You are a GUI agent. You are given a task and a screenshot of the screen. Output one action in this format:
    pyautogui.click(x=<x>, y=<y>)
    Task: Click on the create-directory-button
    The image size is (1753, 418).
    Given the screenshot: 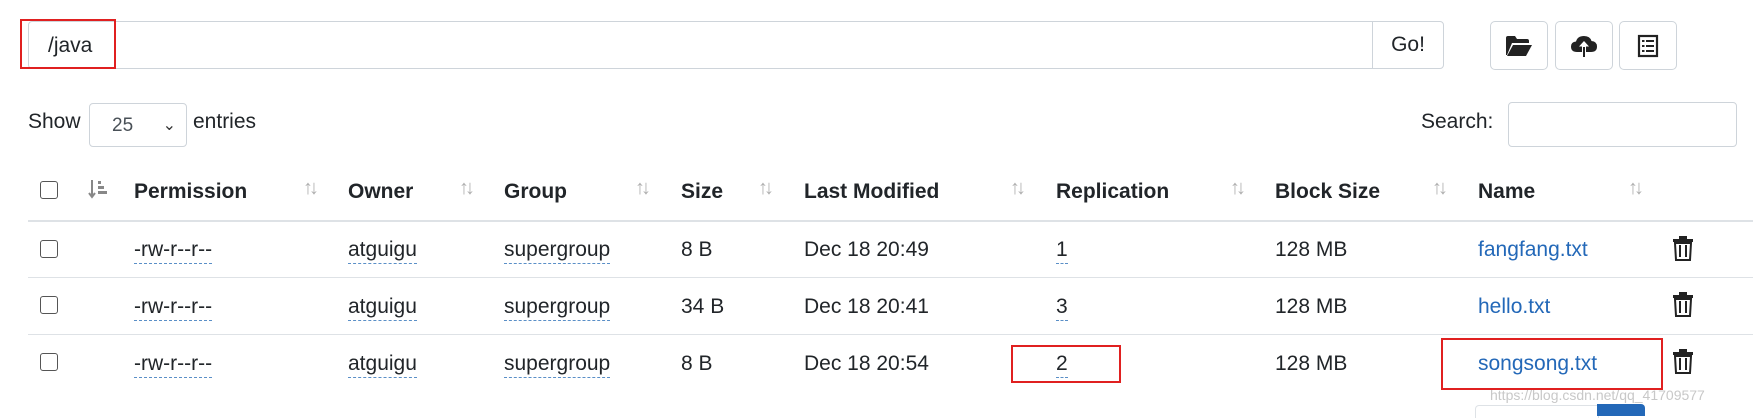 What is the action you would take?
    pyautogui.click(x=1519, y=45)
    